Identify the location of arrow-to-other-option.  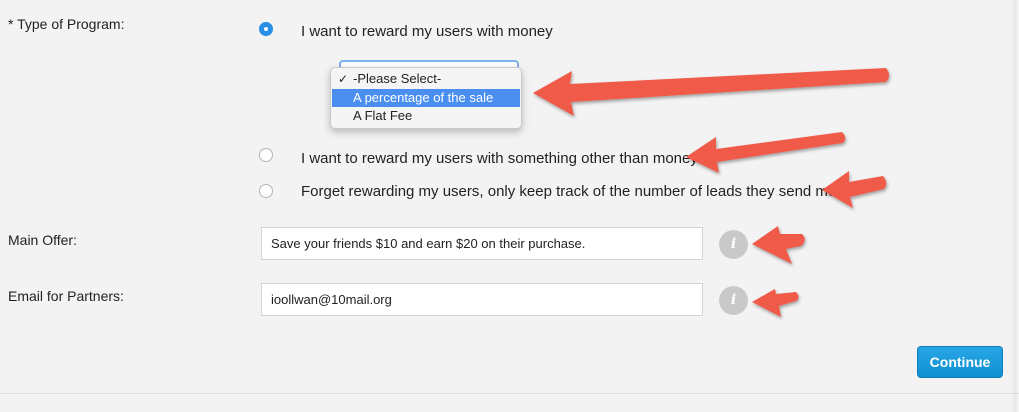
(766, 152).